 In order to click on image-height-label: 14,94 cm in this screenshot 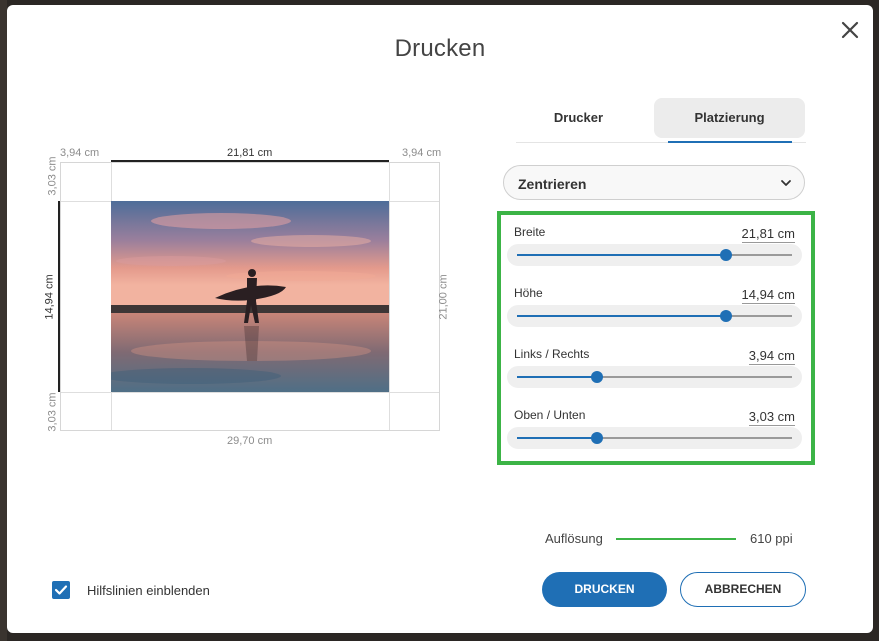, I will do `click(49, 297)`.